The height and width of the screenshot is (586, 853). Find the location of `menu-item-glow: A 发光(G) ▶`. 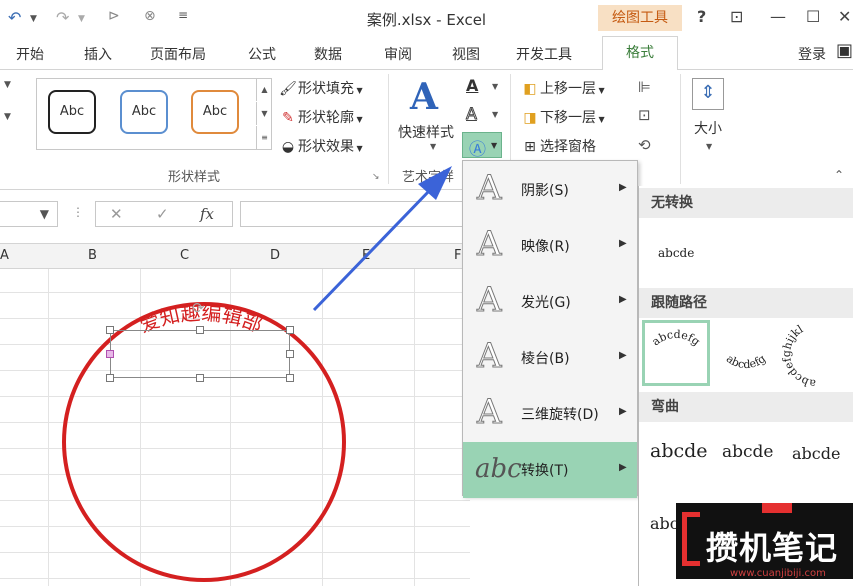

menu-item-glow: A 发光(G) ▶ is located at coordinates (550, 302).